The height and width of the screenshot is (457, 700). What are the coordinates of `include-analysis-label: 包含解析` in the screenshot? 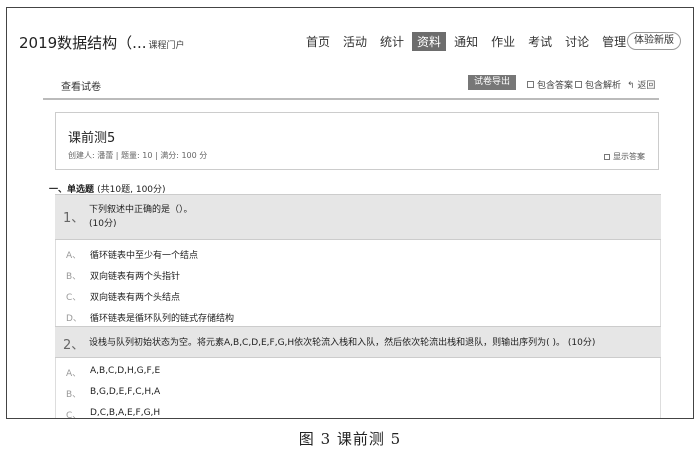 It's located at (603, 86).